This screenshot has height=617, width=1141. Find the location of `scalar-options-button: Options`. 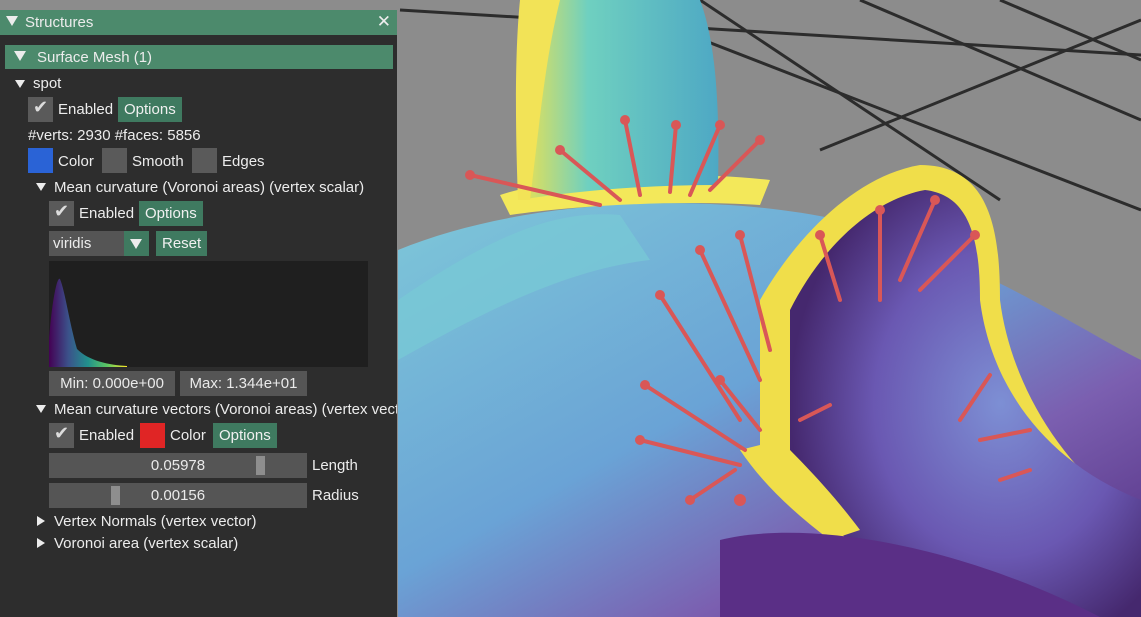

scalar-options-button: Options is located at coordinates (171, 213).